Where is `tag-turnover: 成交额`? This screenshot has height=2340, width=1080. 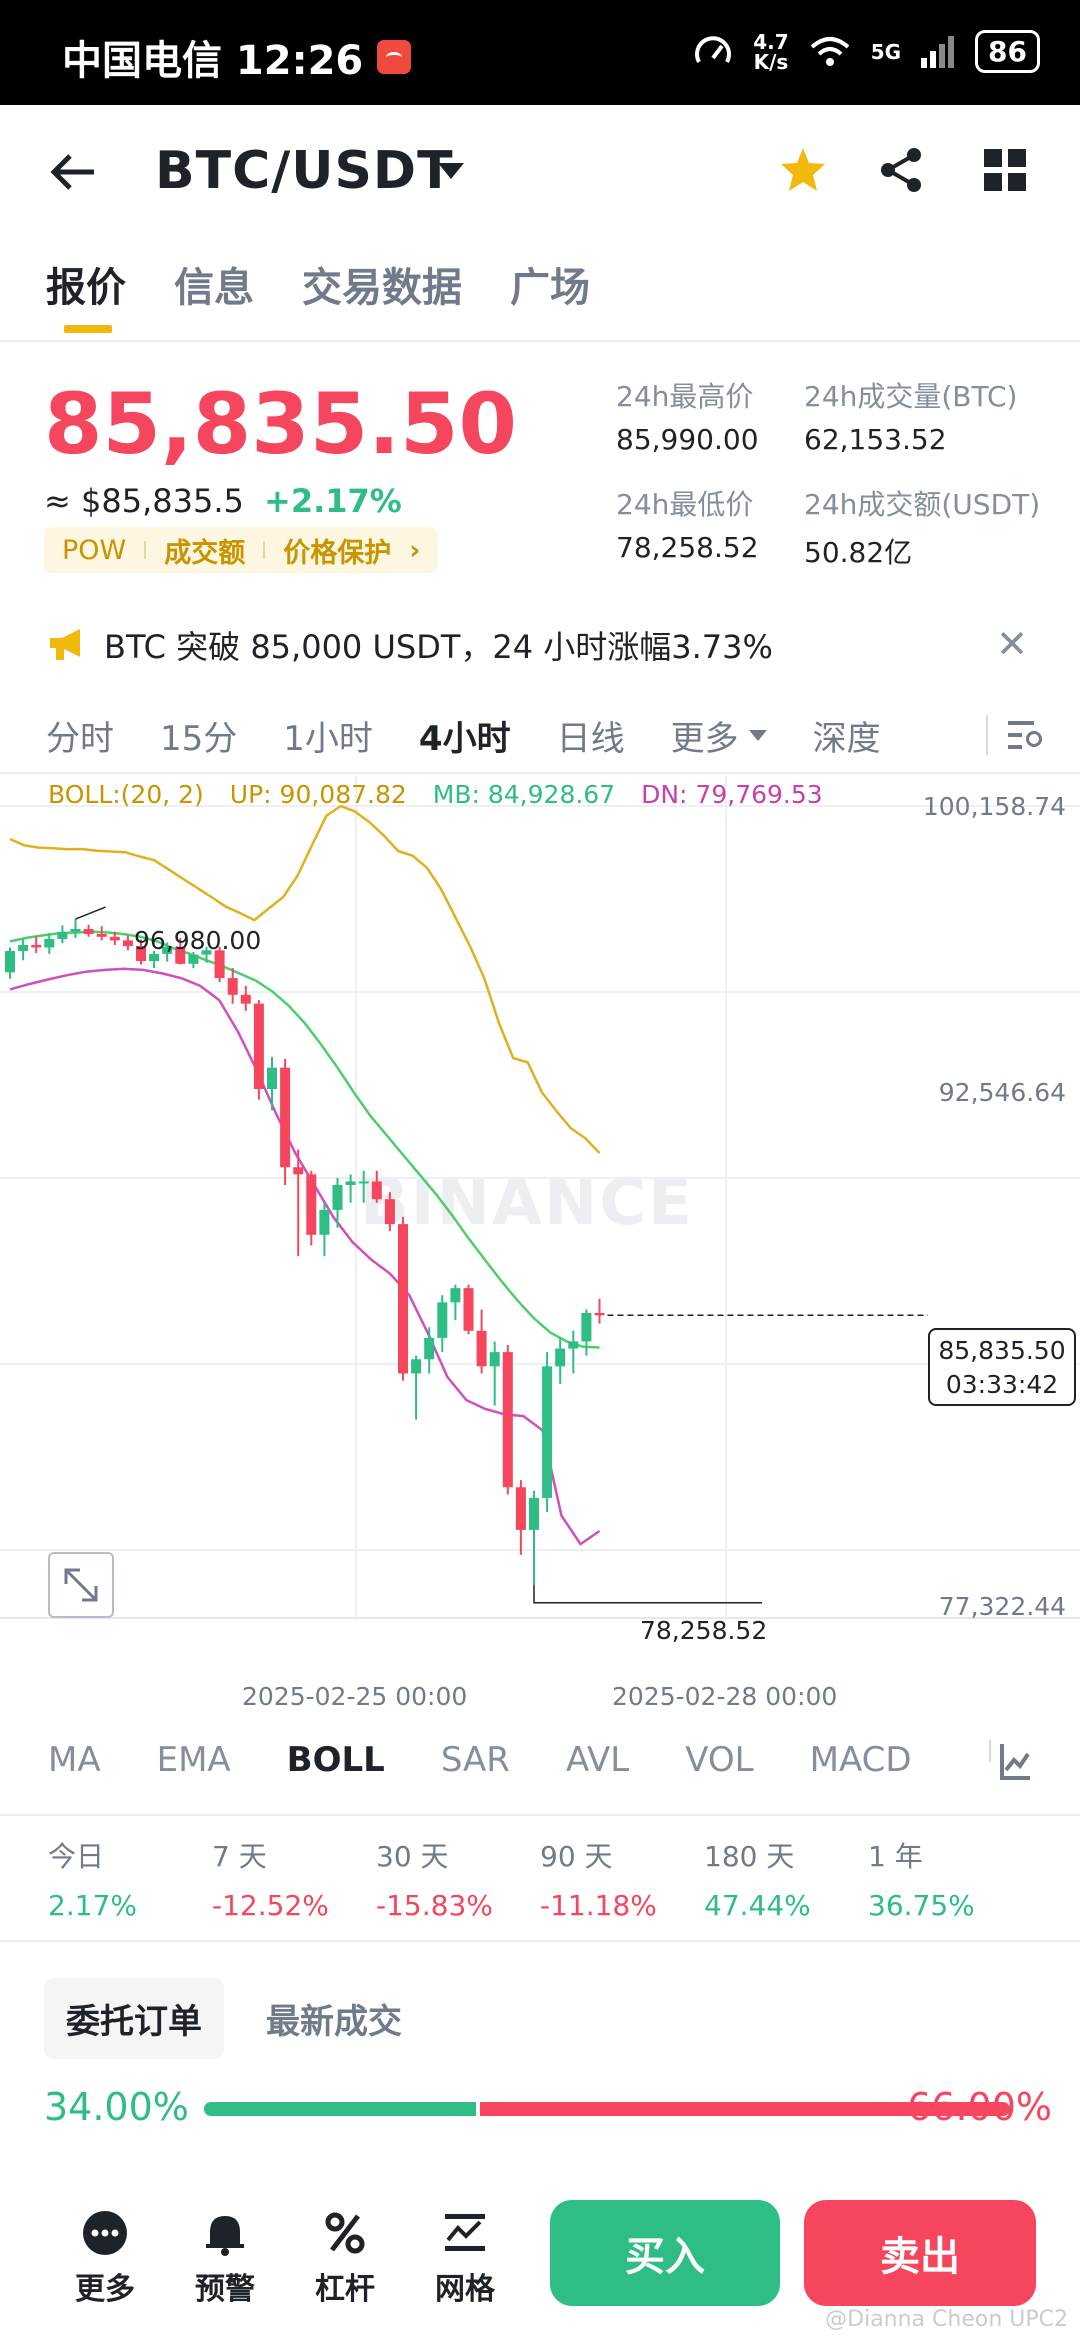 tag-turnover: 成交额 is located at coordinates (204, 550).